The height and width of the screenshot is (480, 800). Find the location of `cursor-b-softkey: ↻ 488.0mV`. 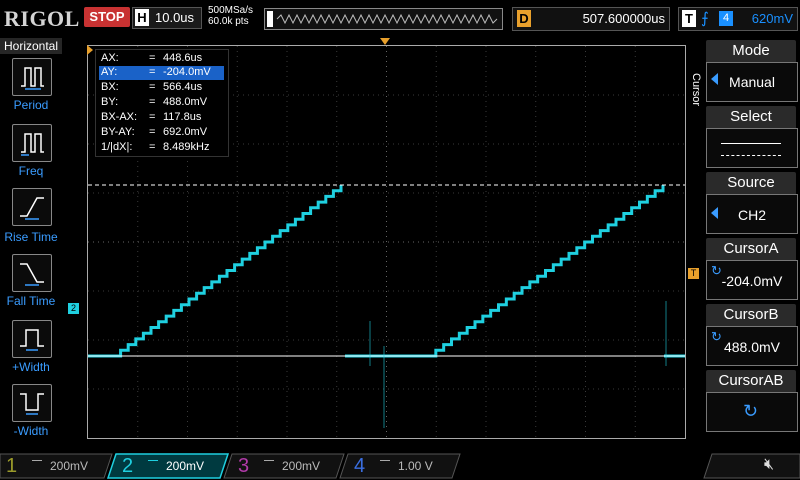

cursor-b-softkey: ↻ 488.0mV is located at coordinates (752, 346).